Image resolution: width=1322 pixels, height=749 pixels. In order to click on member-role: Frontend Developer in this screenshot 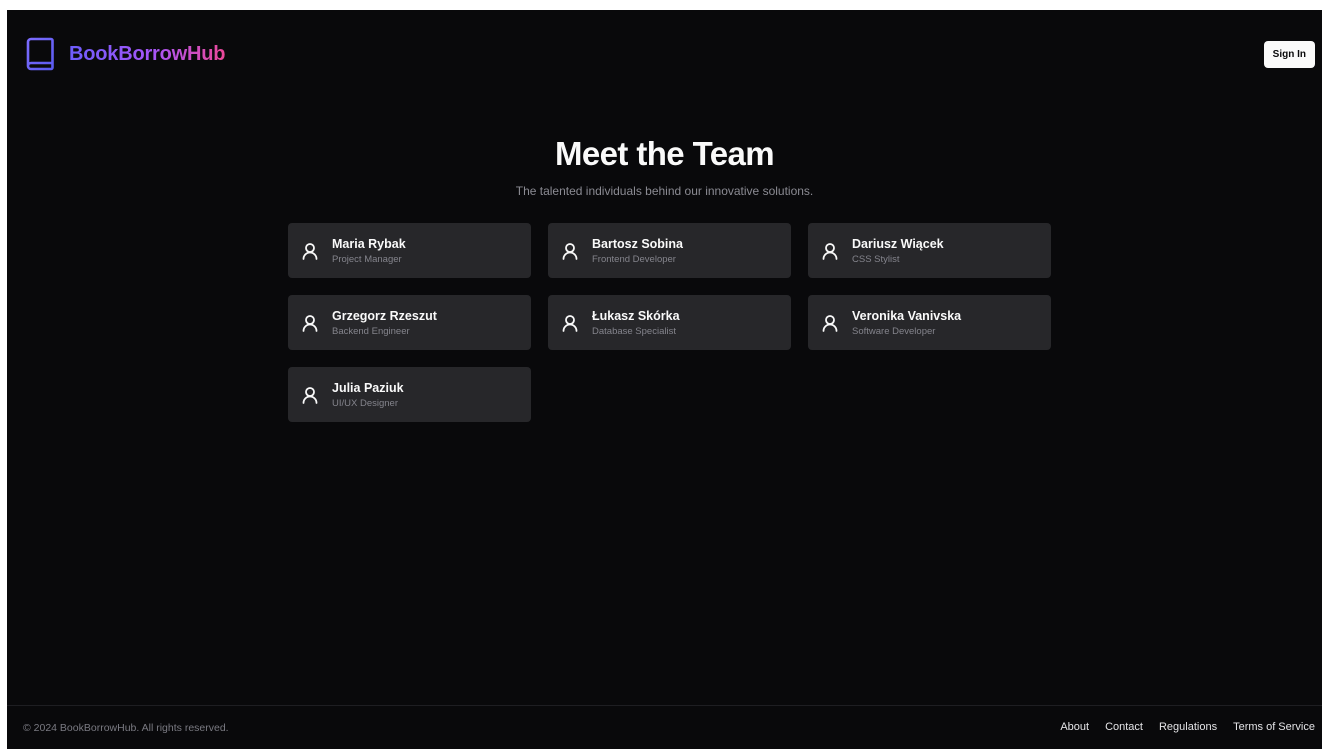, I will do `click(634, 259)`.